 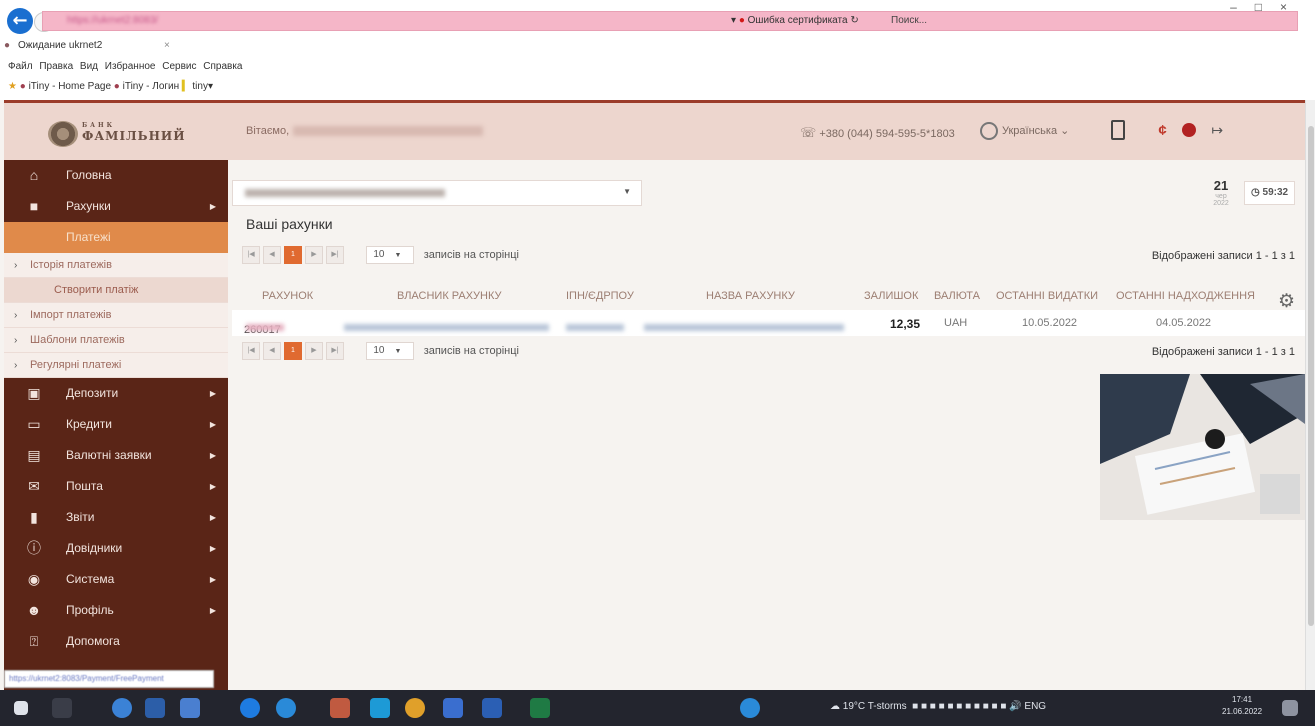 What do you see at coordinates (600, 296) in the screenshot?
I see `column-header: ІПН/ЄДРПОУ` at bounding box center [600, 296].